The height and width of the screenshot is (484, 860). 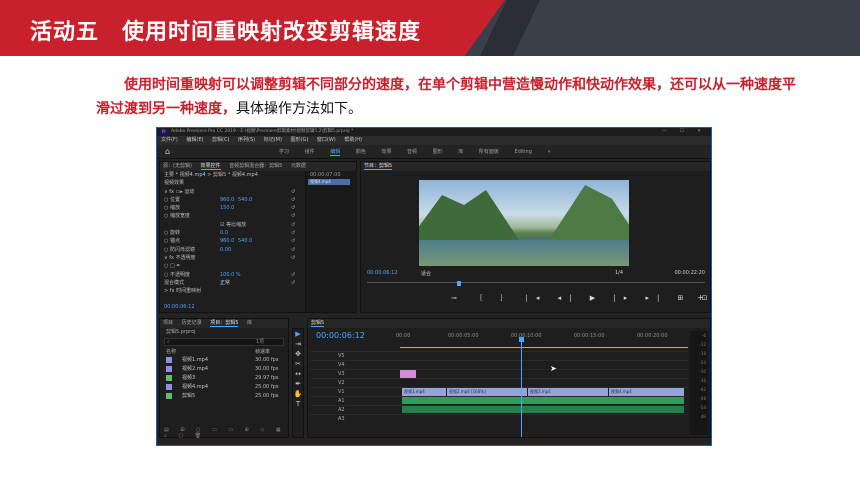 What do you see at coordinates (273, 140) in the screenshot?
I see `menu-marker: 标记(M)` at bounding box center [273, 140].